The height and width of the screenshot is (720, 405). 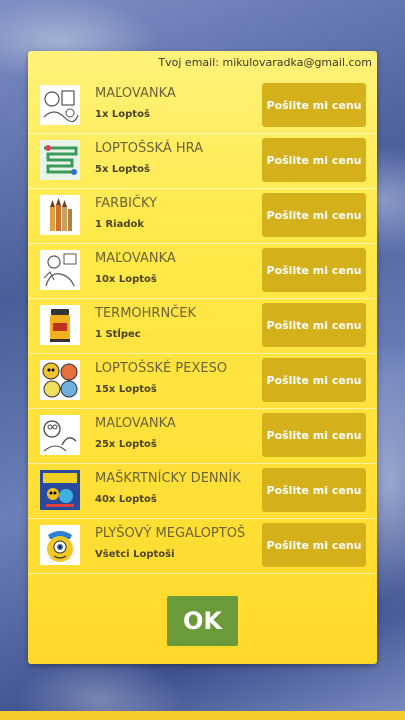 What do you see at coordinates (126, 203) in the screenshot?
I see `item-title: FARBIČKY` at bounding box center [126, 203].